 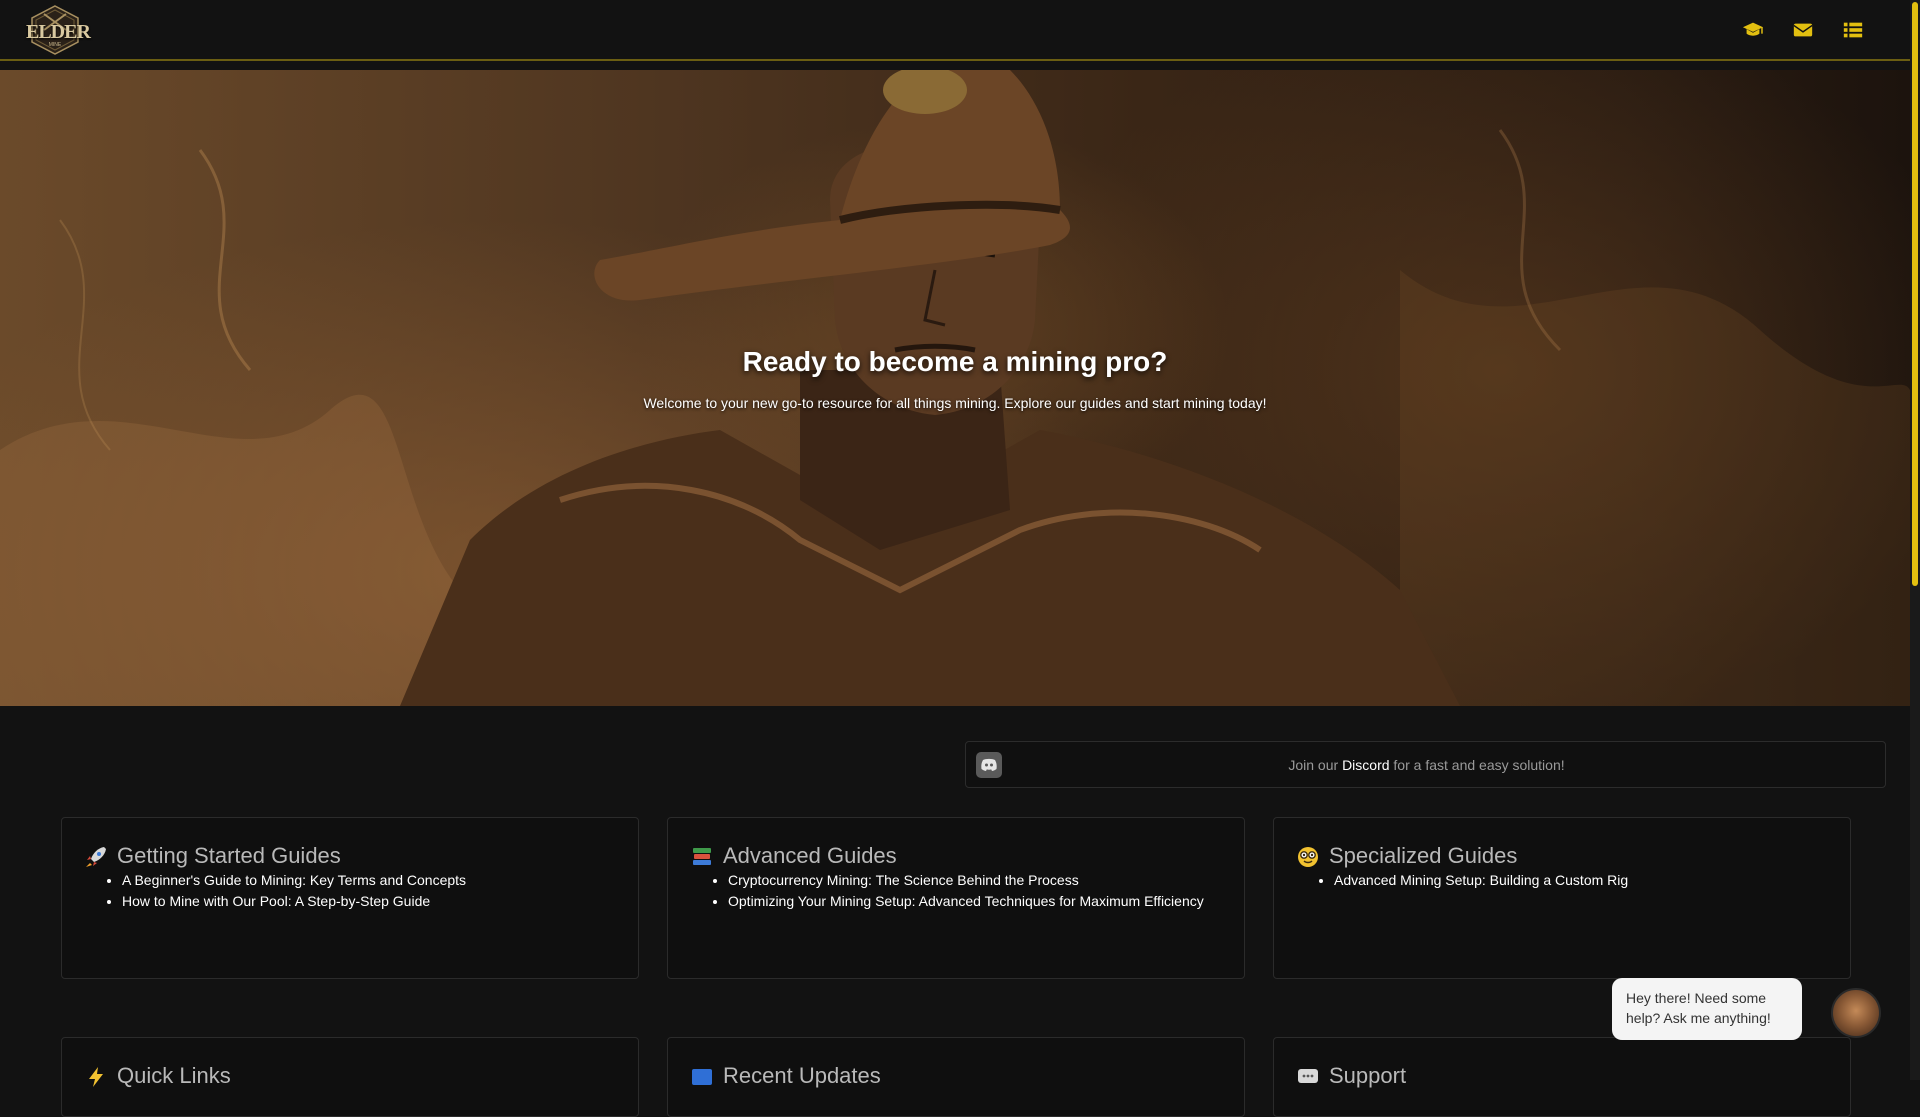 I want to click on discord-prefix: Join our, so click(x=1315, y=765).